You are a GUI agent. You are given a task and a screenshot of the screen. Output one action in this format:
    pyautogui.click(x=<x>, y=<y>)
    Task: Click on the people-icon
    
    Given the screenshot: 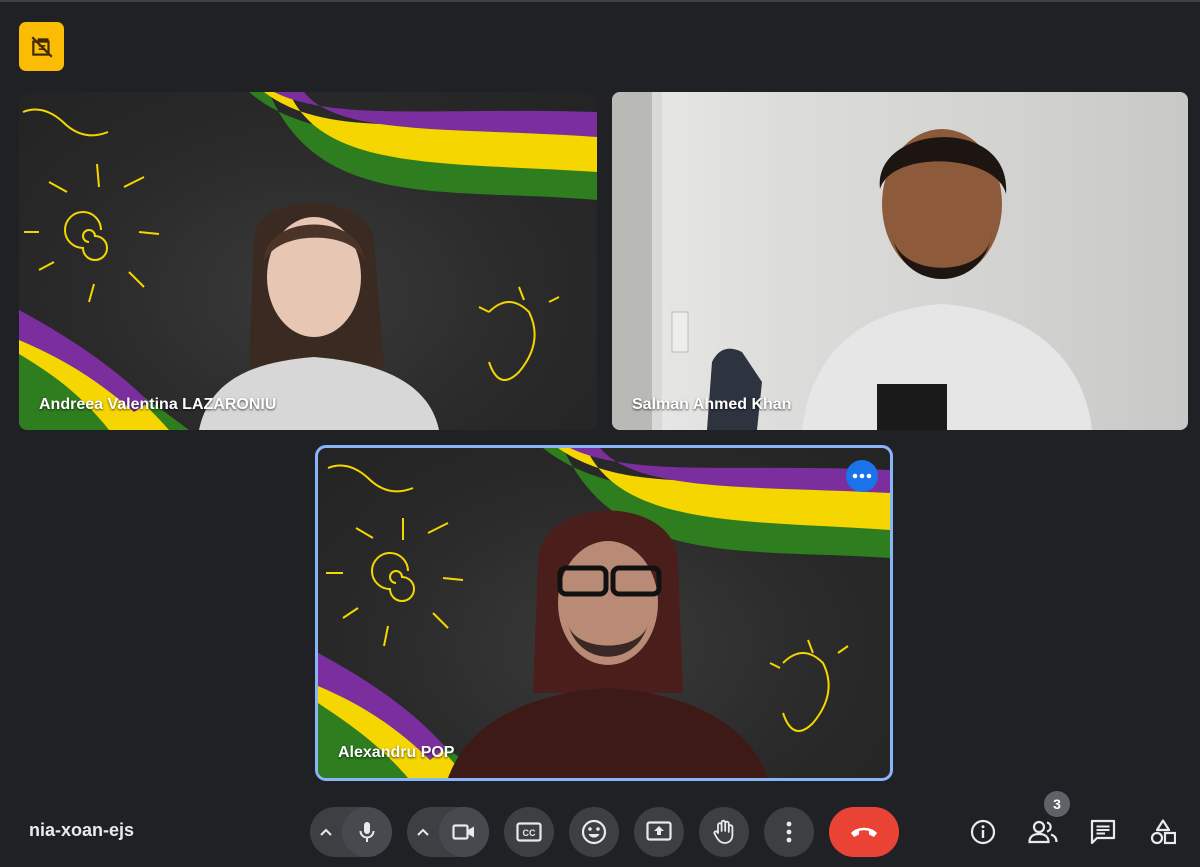 What is the action you would take?
    pyautogui.click(x=1043, y=832)
    